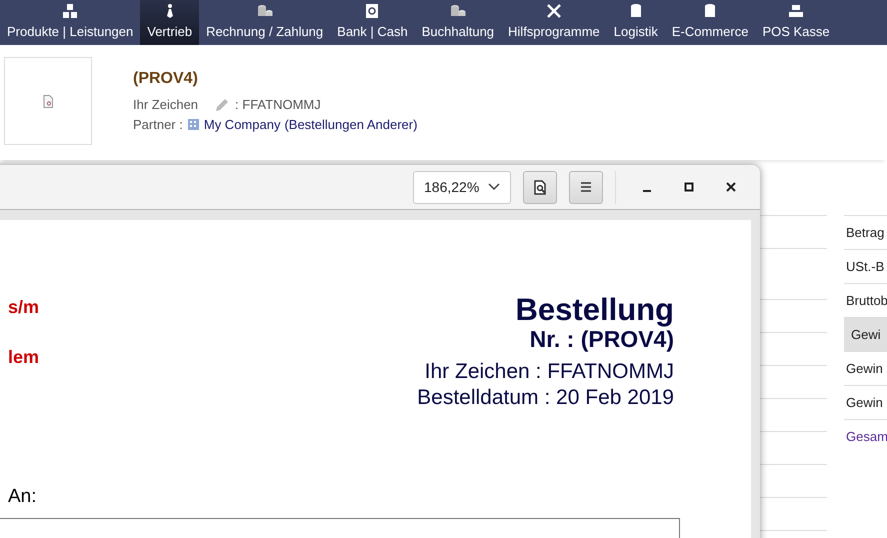 Image resolution: width=887 pixels, height=538 pixels. Describe the element at coordinates (372, 22) in the screenshot. I see `nav-tab: Bank | Cash` at that location.